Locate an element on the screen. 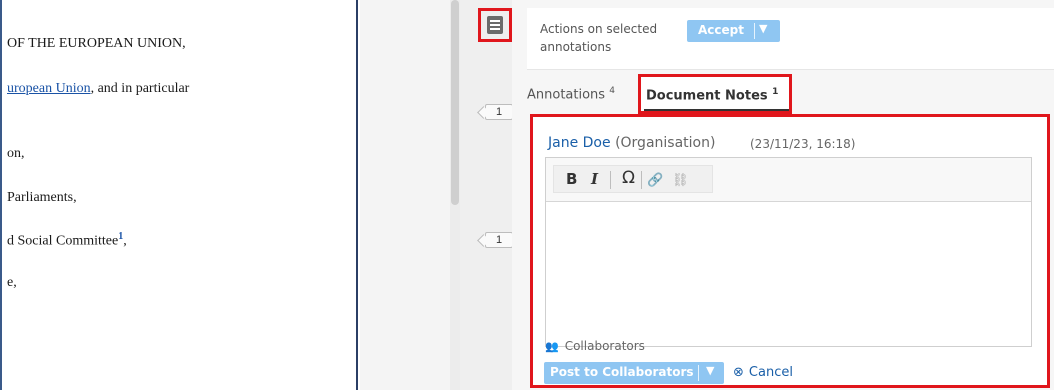  document-notes-toggle is located at coordinates (495, 25).